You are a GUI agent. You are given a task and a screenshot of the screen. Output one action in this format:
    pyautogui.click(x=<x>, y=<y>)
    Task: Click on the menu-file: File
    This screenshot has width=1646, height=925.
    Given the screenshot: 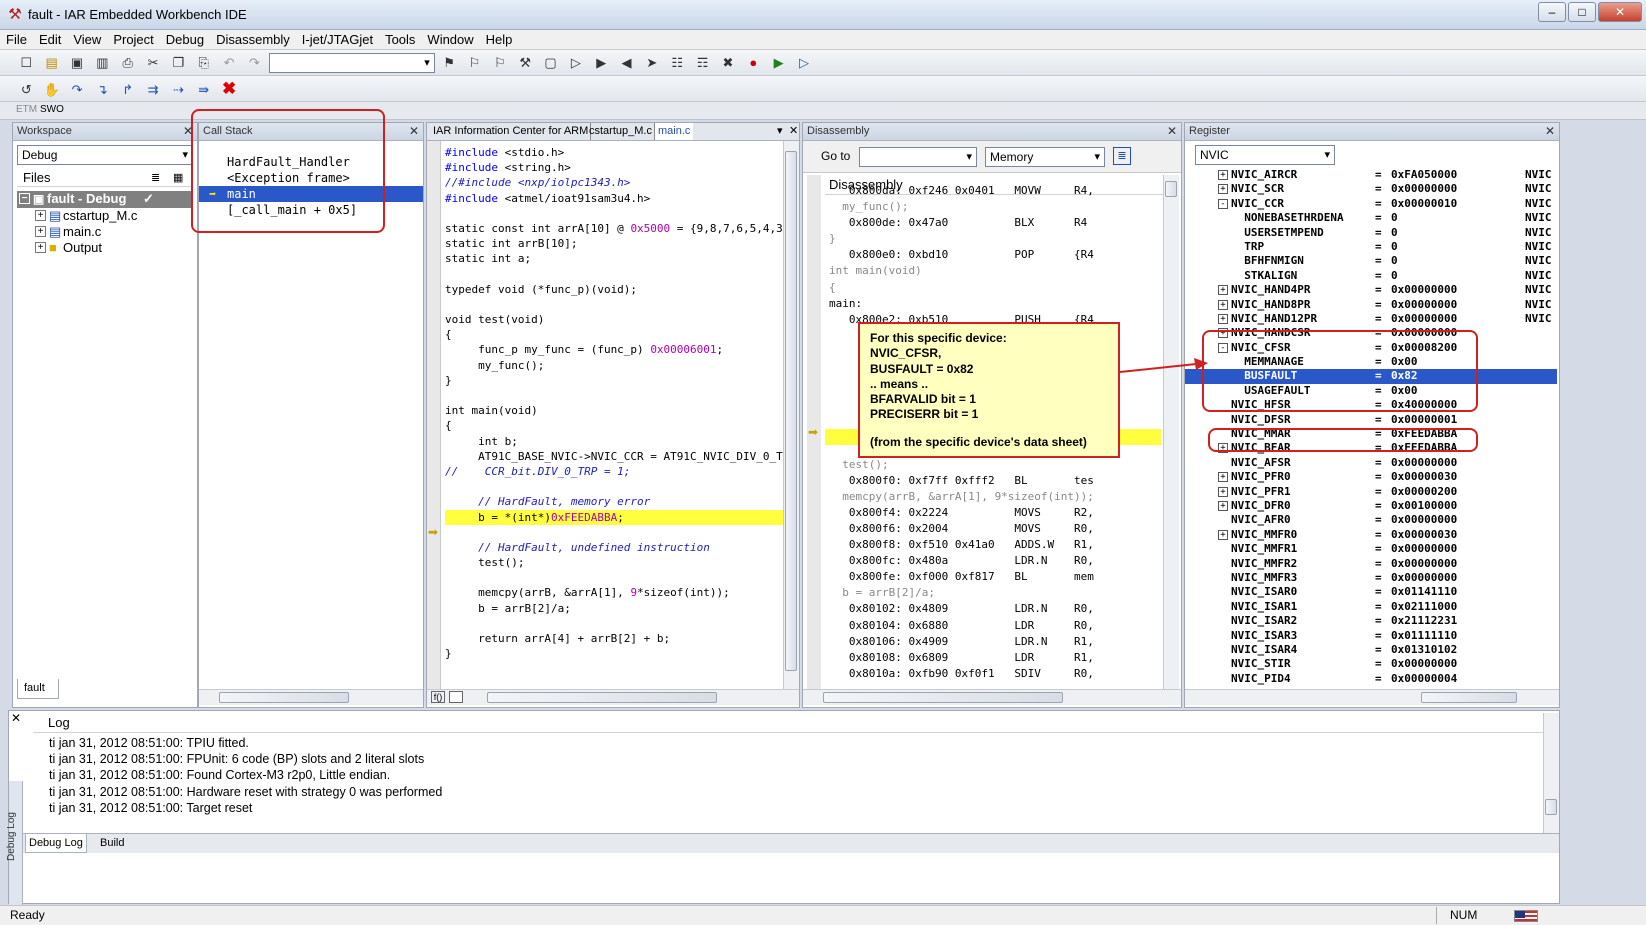 What is the action you would take?
    pyautogui.click(x=16, y=40)
    